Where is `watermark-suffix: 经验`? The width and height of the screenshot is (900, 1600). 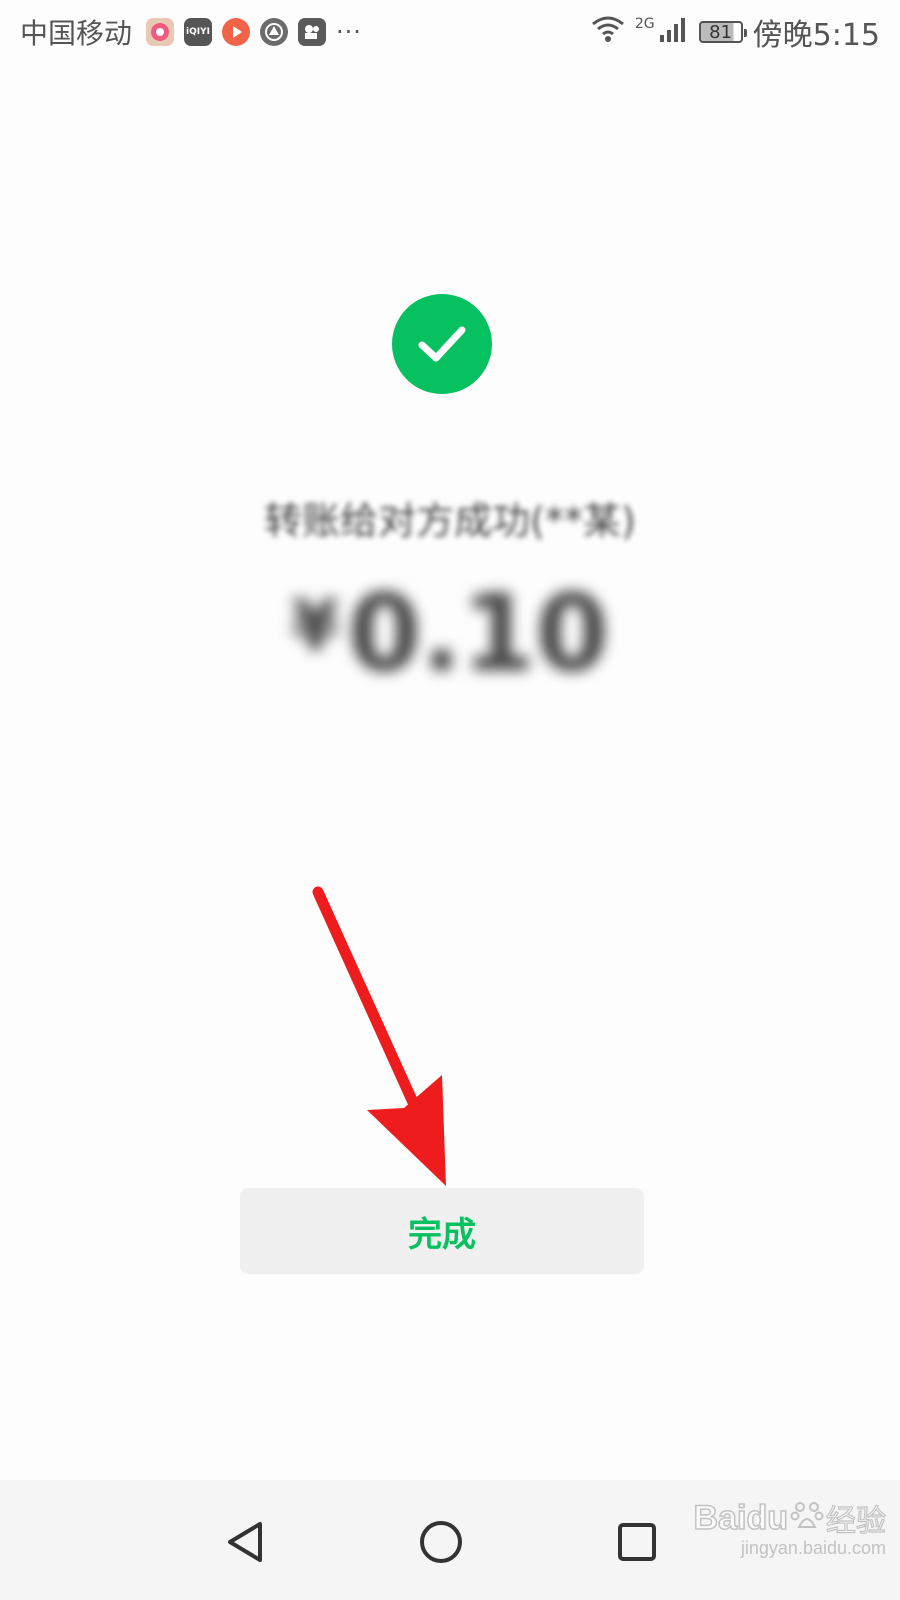
watermark-suffix: 经验 is located at coordinates (855, 1521).